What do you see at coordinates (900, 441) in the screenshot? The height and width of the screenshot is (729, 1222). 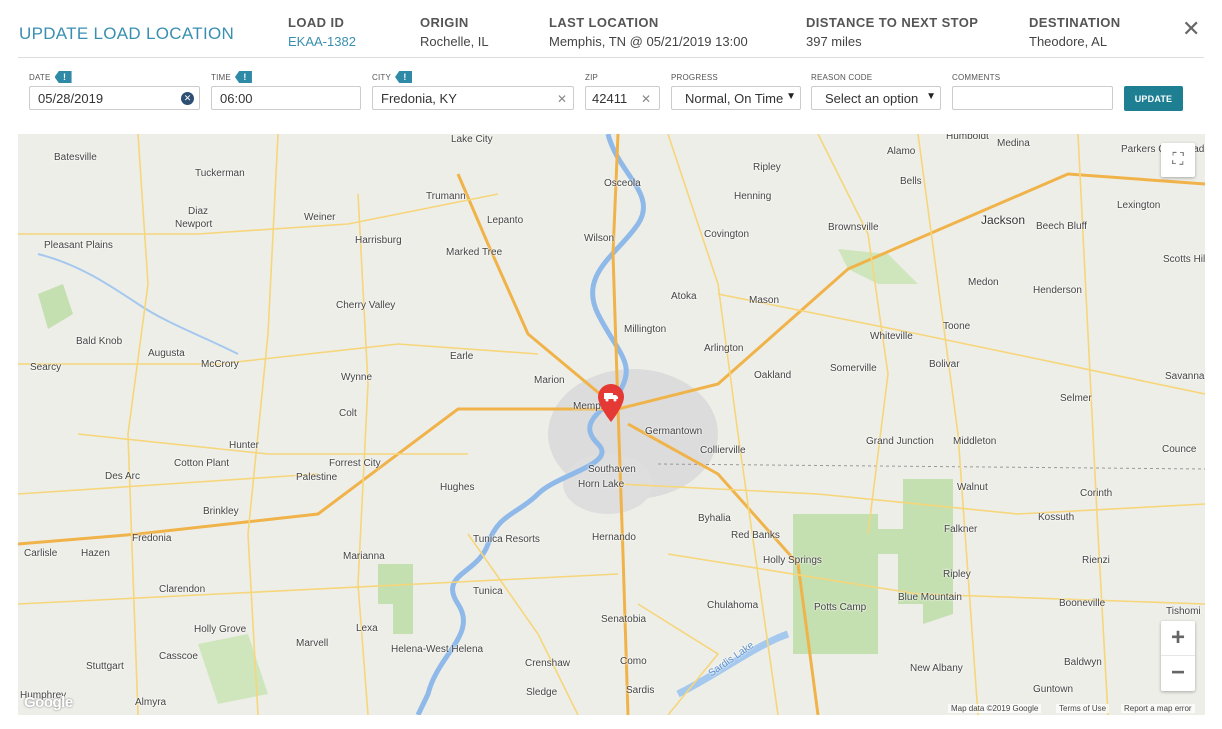 I see `map-place-label: Grand Junction` at bounding box center [900, 441].